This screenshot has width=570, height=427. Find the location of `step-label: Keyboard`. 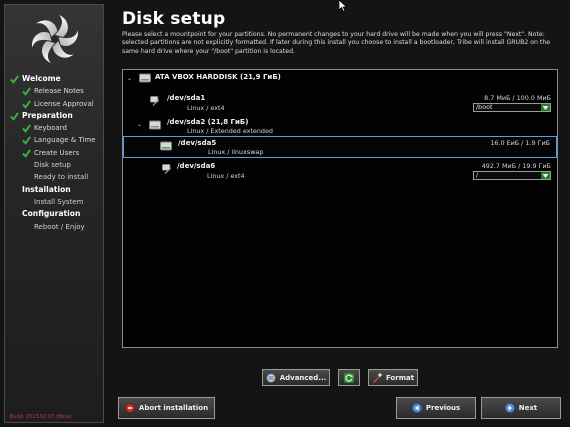

step-label: Keyboard is located at coordinates (50, 128).